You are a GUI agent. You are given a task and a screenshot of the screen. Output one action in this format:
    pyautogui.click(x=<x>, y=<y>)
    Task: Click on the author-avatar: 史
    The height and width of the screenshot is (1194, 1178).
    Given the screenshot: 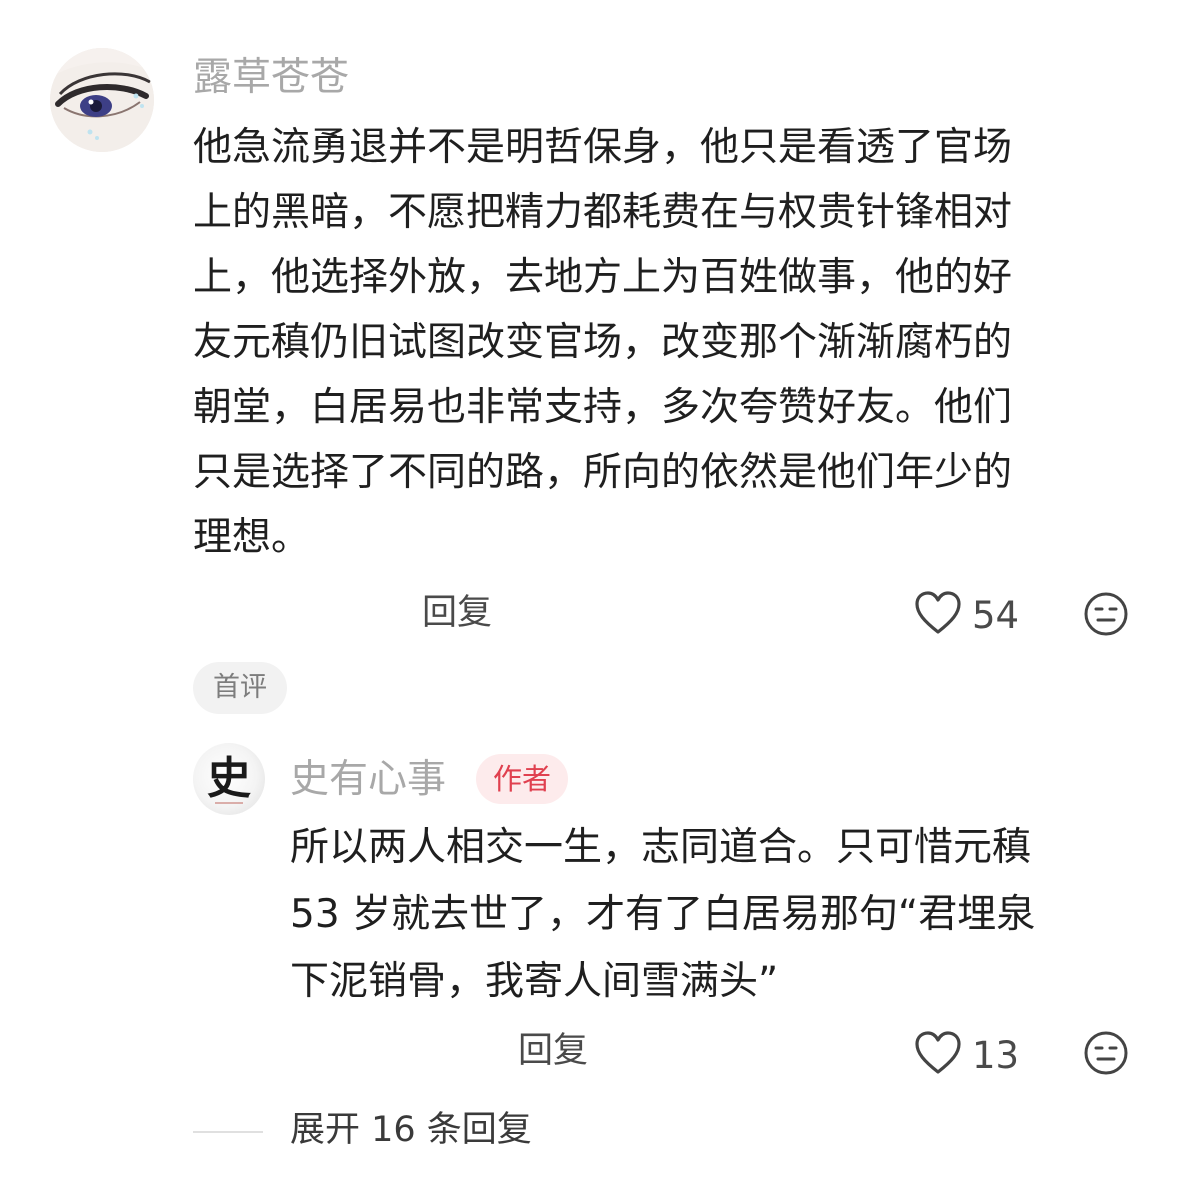 What is the action you would take?
    pyautogui.click(x=229, y=779)
    